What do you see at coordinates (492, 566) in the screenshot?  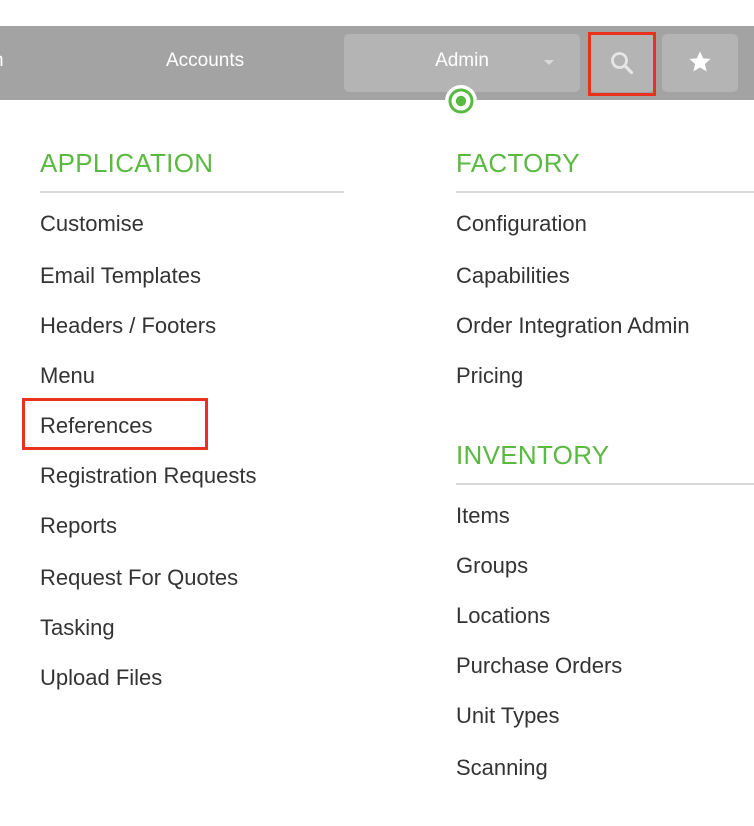 I see `menu-item-groups: Groups` at bounding box center [492, 566].